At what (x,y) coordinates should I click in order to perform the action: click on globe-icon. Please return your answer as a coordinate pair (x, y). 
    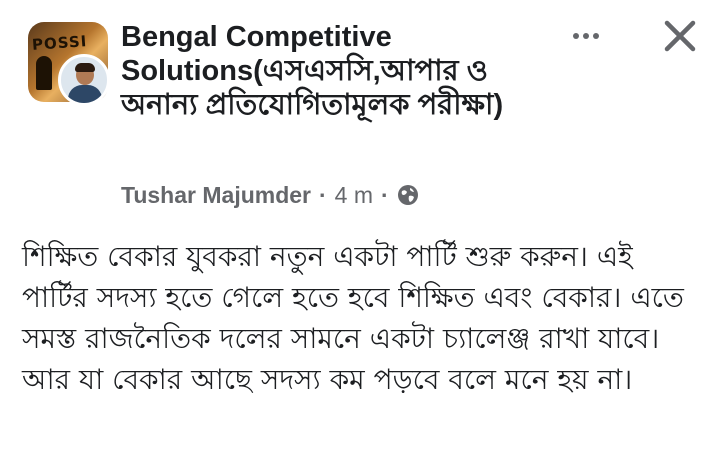
    Looking at the image, I should click on (408, 195).